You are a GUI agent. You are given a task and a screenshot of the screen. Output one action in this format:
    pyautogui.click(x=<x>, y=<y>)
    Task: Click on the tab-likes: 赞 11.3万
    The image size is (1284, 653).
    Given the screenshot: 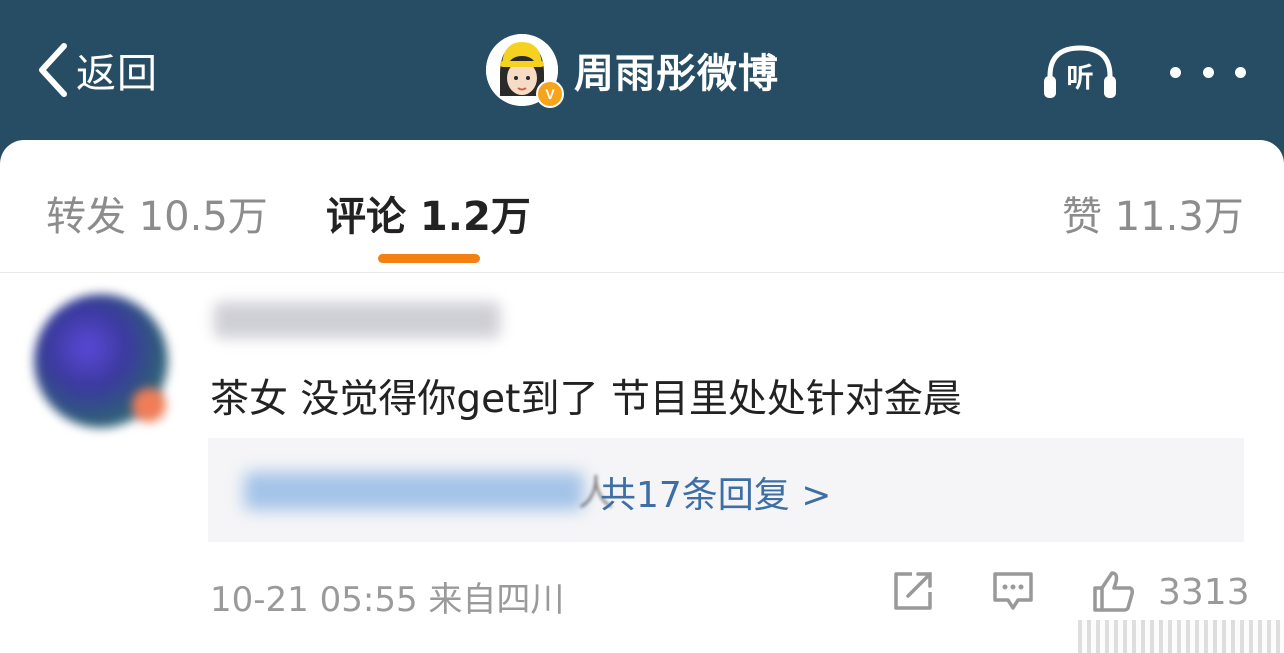 What is the action you would take?
    pyautogui.click(x=1153, y=213)
    